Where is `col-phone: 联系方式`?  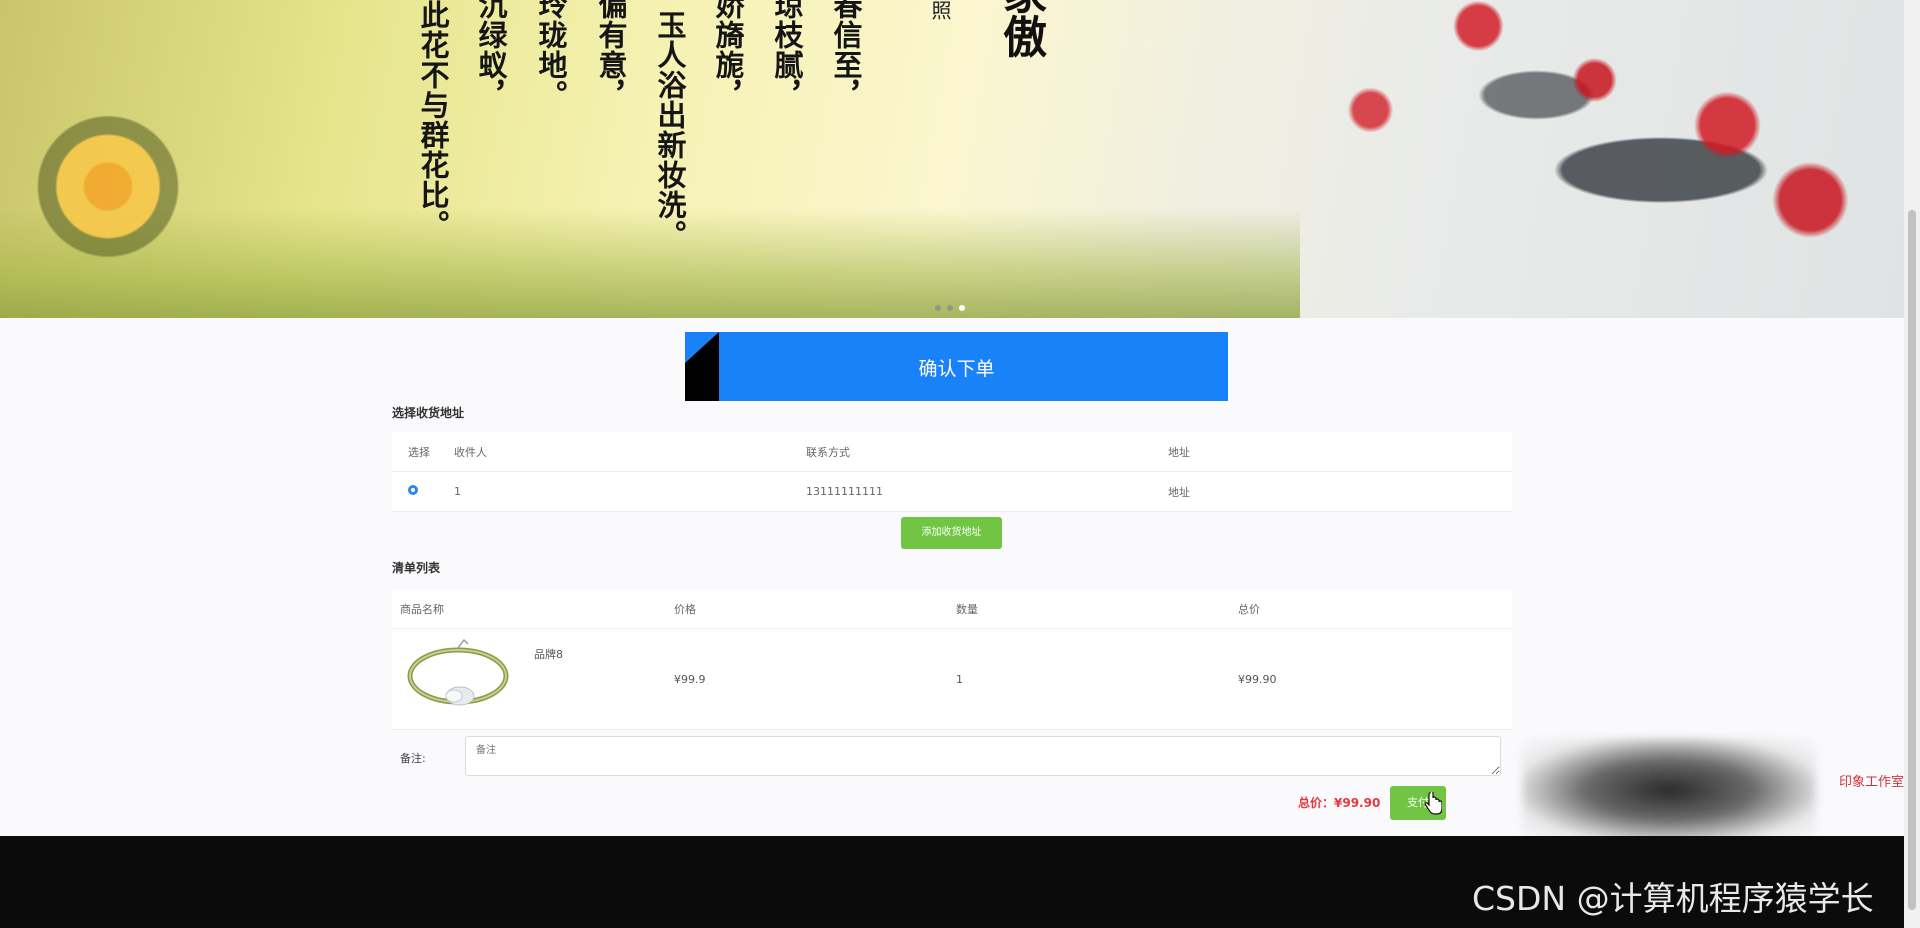
col-phone: 联系方式 is located at coordinates (986, 452).